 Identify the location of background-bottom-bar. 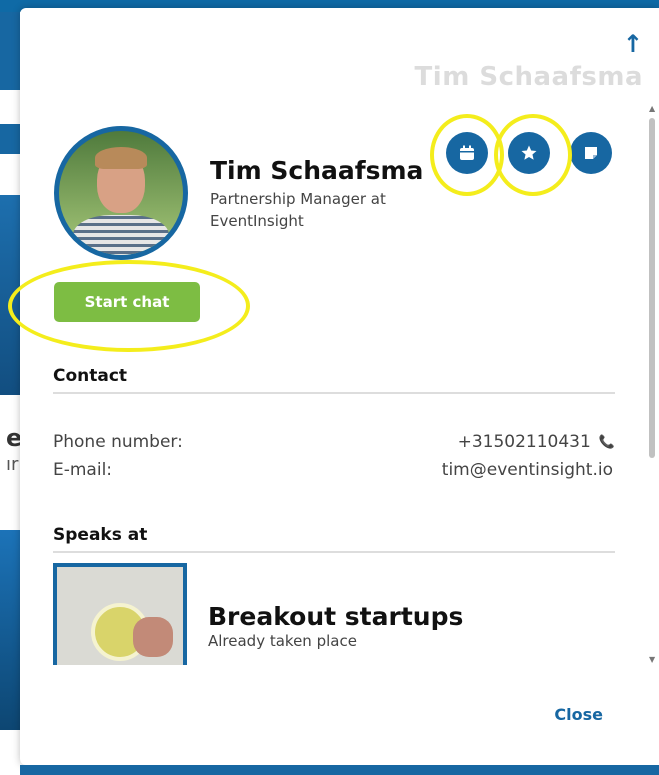
(339, 770).